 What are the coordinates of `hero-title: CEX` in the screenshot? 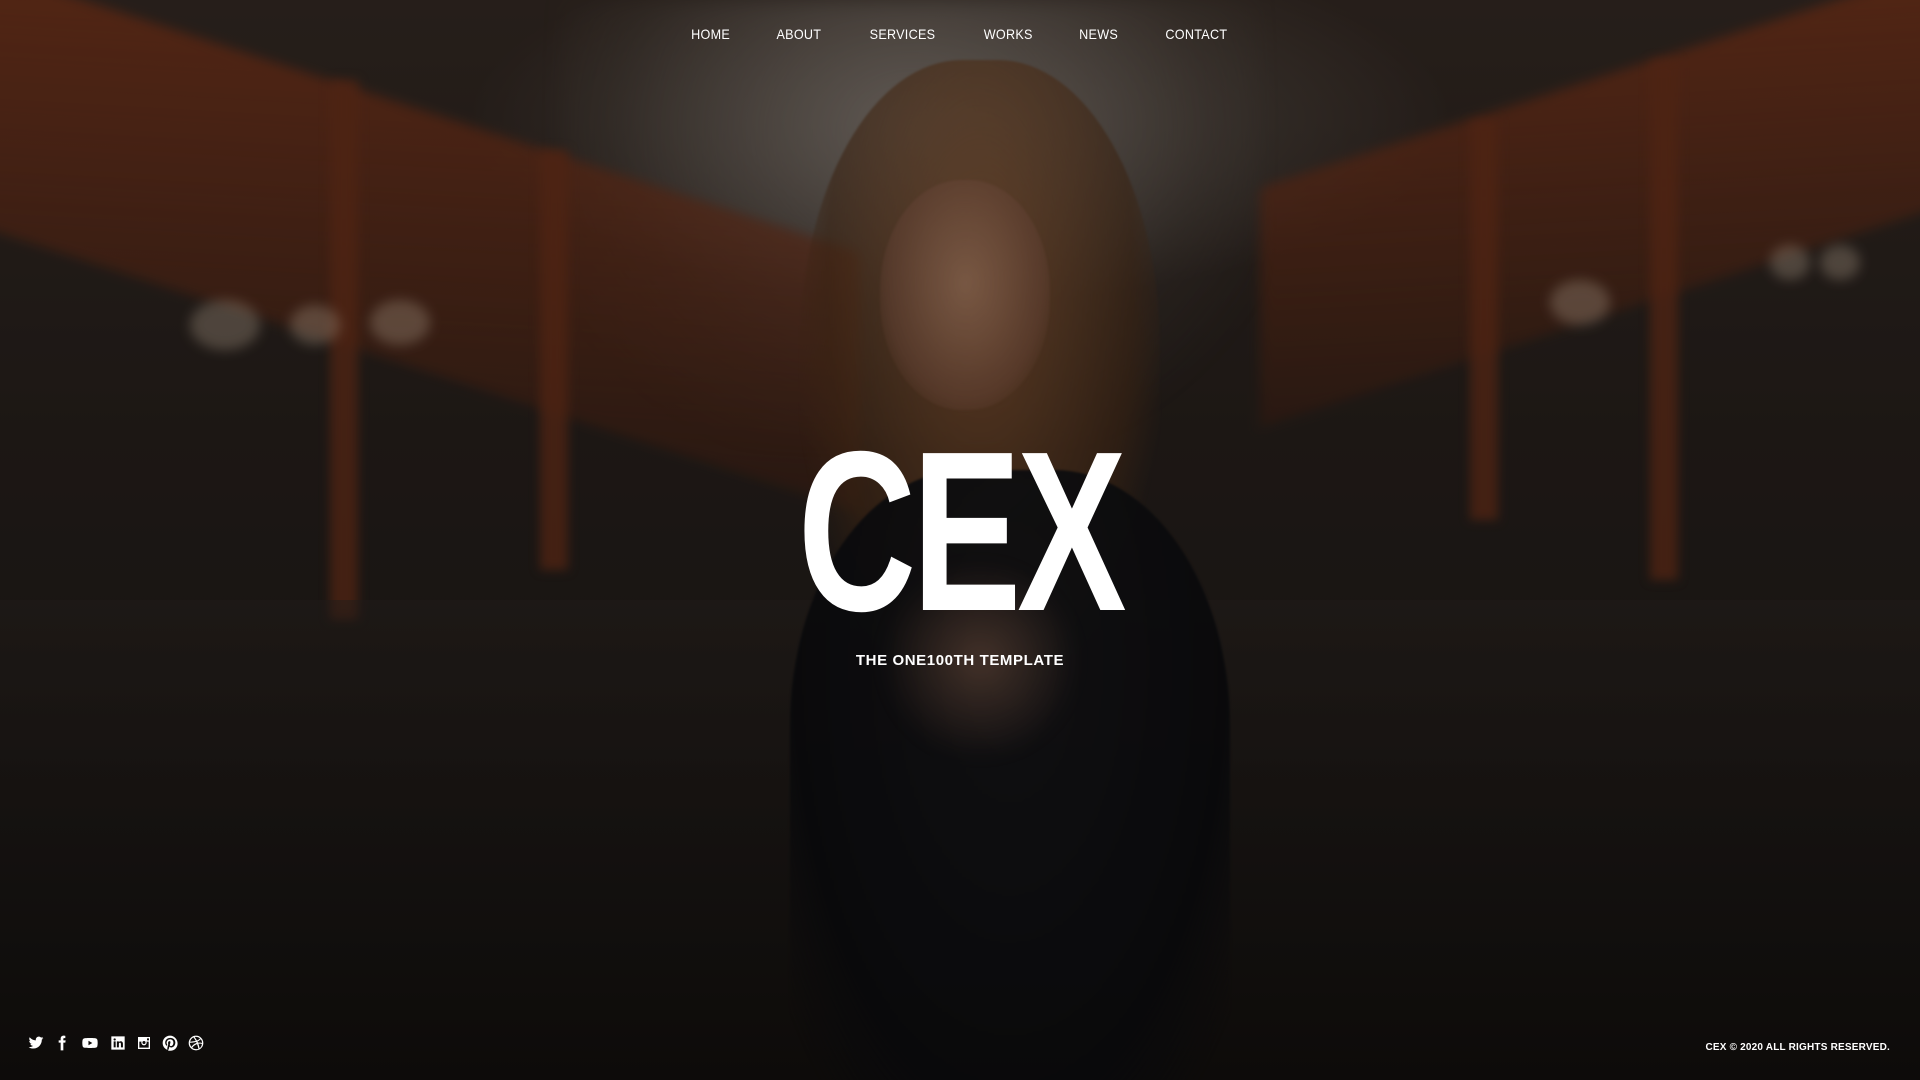 It's located at (962, 532).